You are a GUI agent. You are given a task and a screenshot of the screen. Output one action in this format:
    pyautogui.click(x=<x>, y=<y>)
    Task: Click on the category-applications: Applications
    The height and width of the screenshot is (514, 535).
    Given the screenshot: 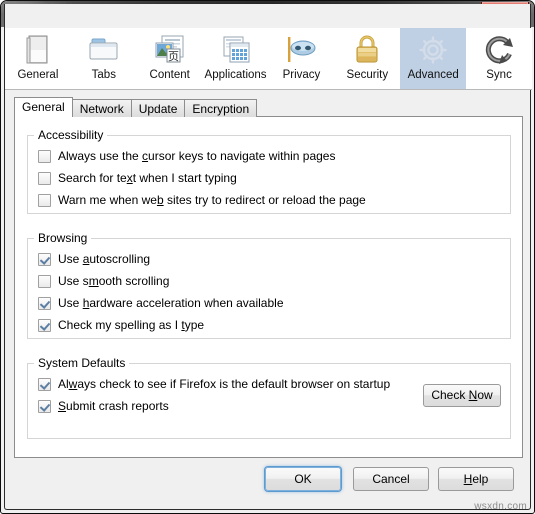 What is the action you would take?
    pyautogui.click(x=236, y=58)
    